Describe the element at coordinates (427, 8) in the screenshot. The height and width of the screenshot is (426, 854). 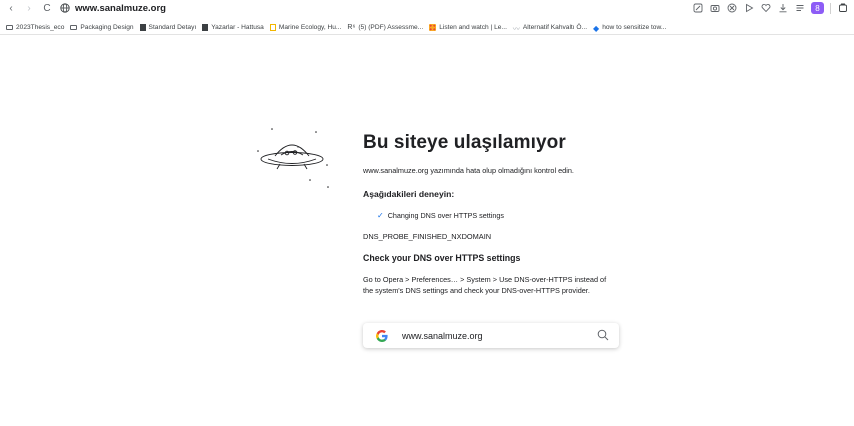
I see `browser-toolbar: ‹ › C www.sanalmuze.org 8` at that location.